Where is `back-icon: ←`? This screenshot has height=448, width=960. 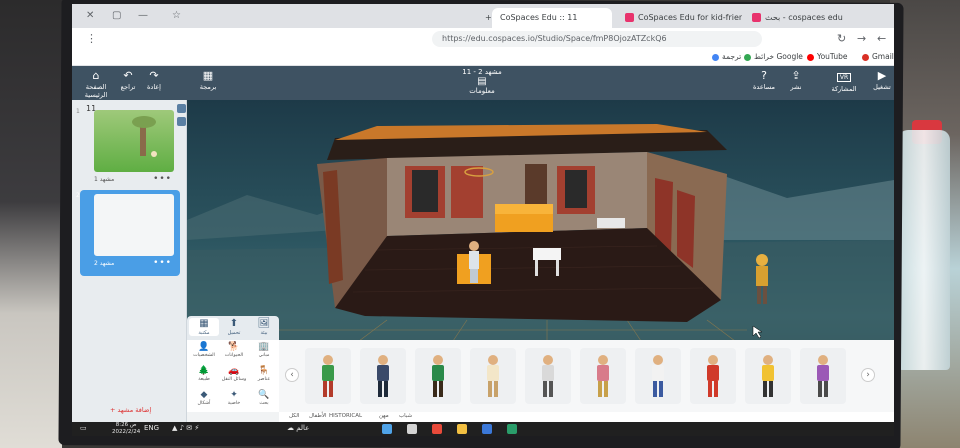
back-icon: ← is located at coordinates (881, 38).